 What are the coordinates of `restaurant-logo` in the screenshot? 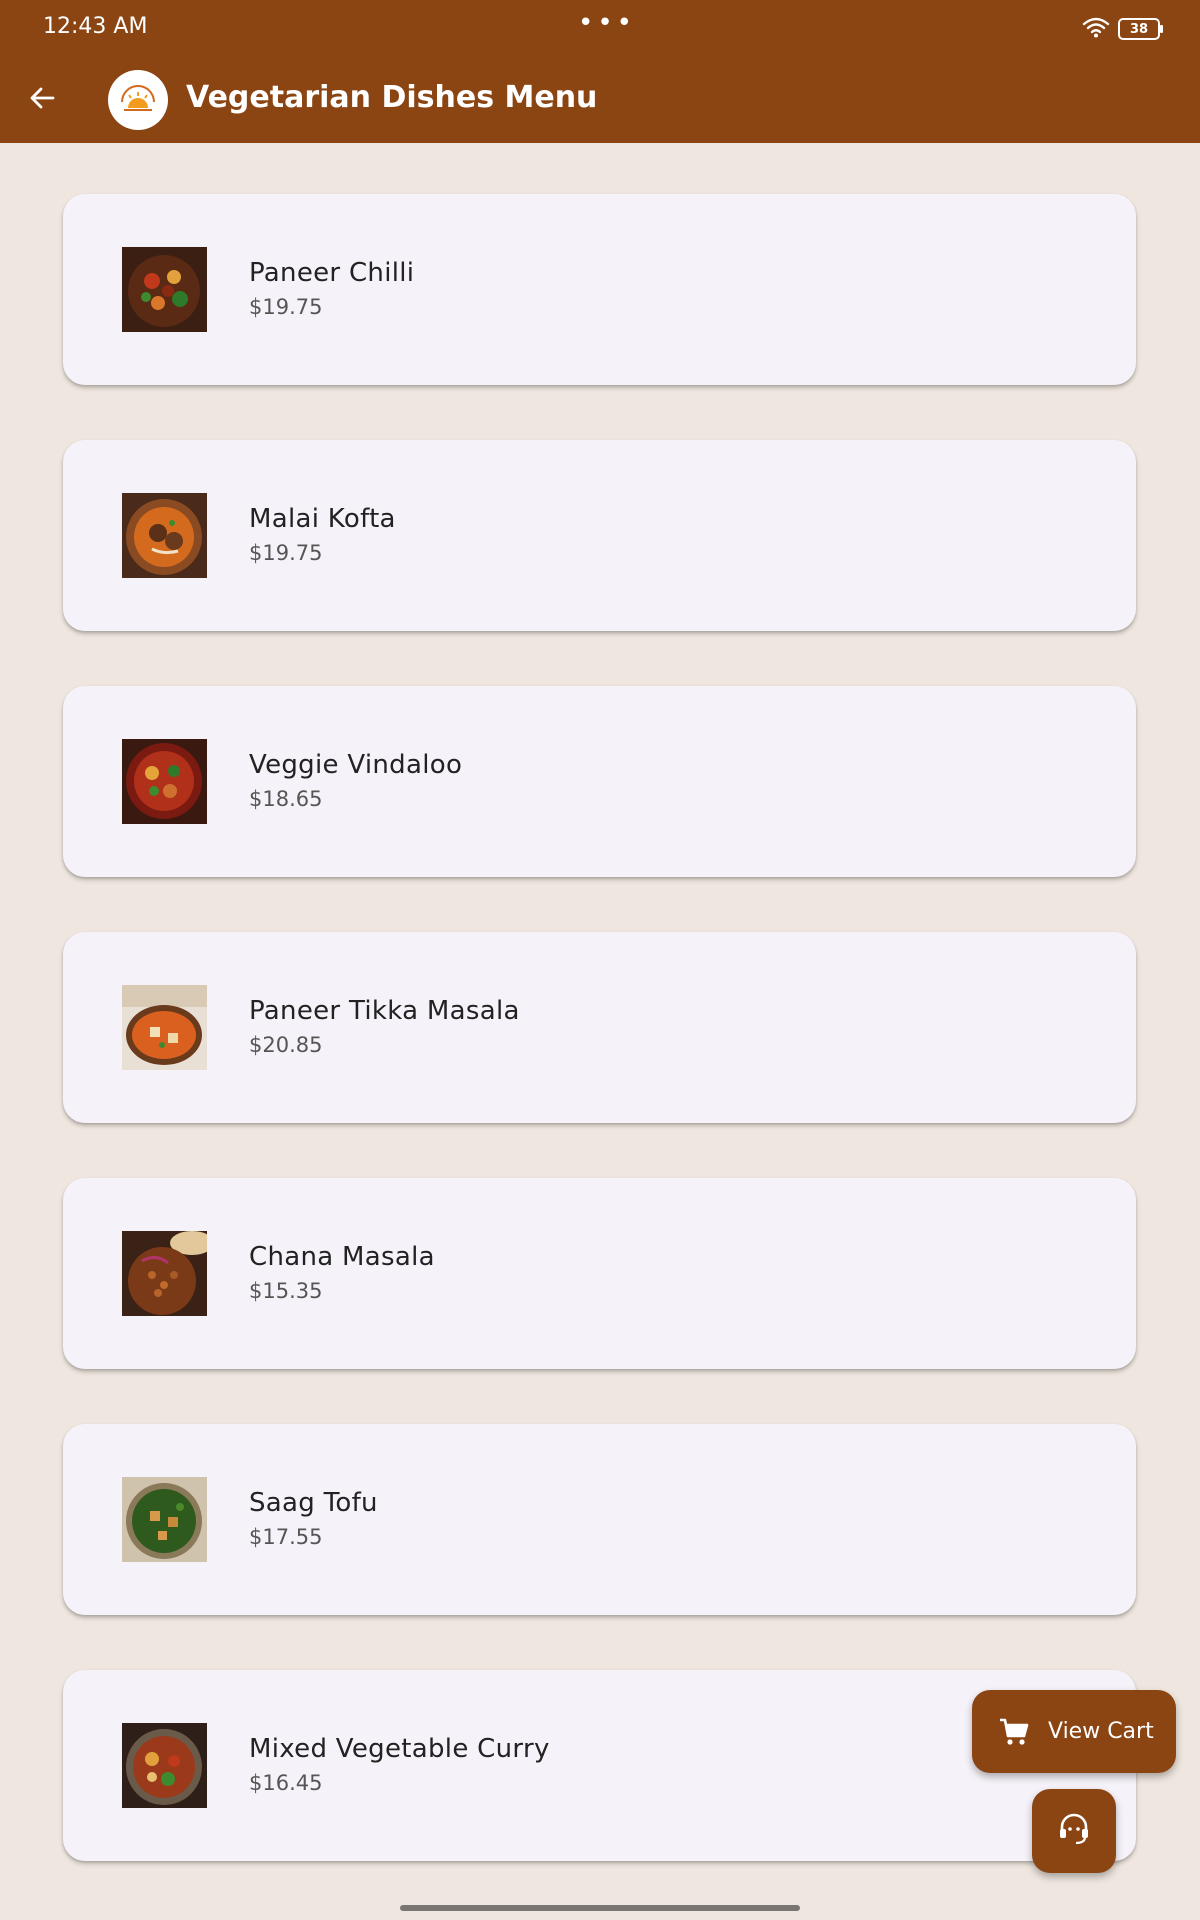 It's located at (138, 100).